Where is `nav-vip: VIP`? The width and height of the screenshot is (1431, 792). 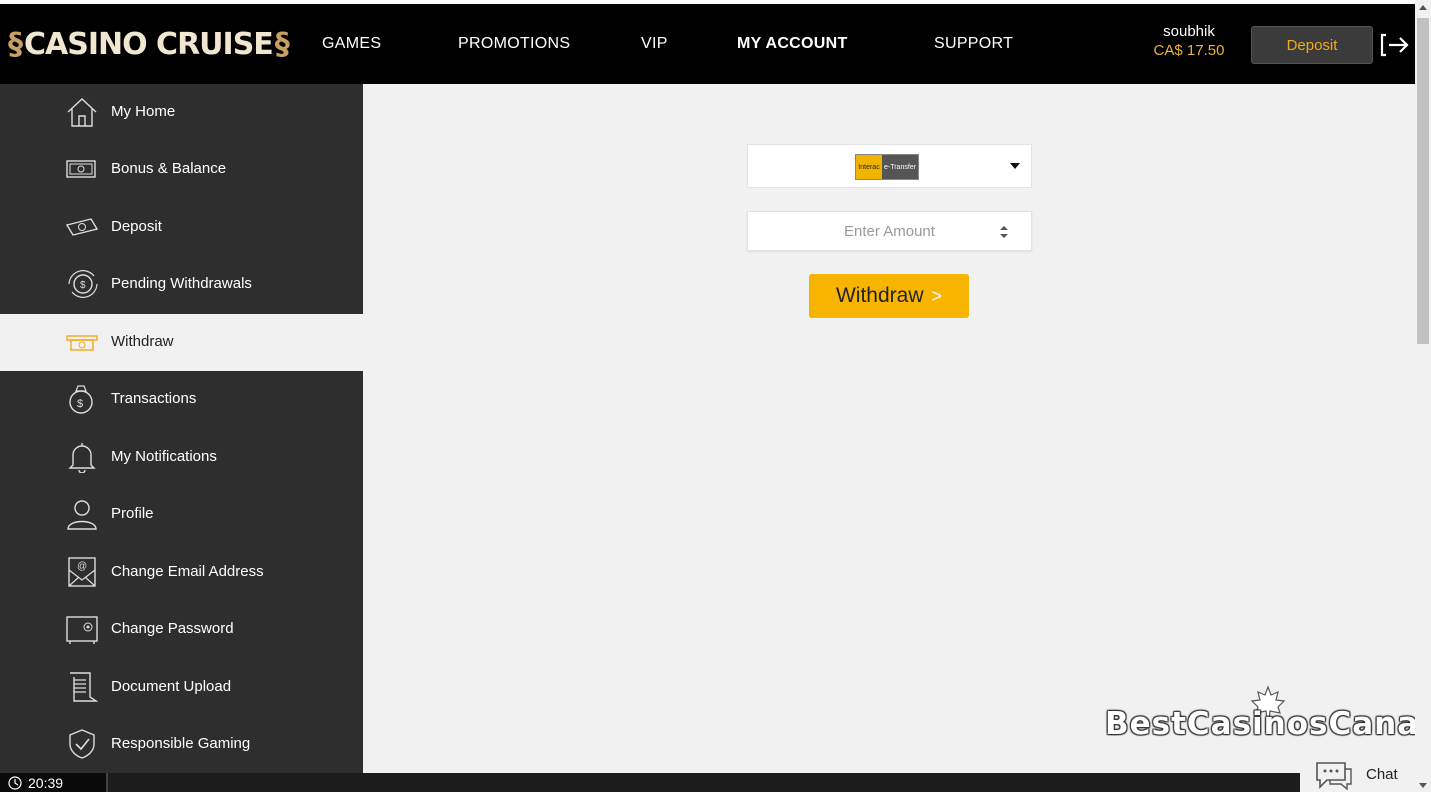 nav-vip: VIP is located at coordinates (654, 44).